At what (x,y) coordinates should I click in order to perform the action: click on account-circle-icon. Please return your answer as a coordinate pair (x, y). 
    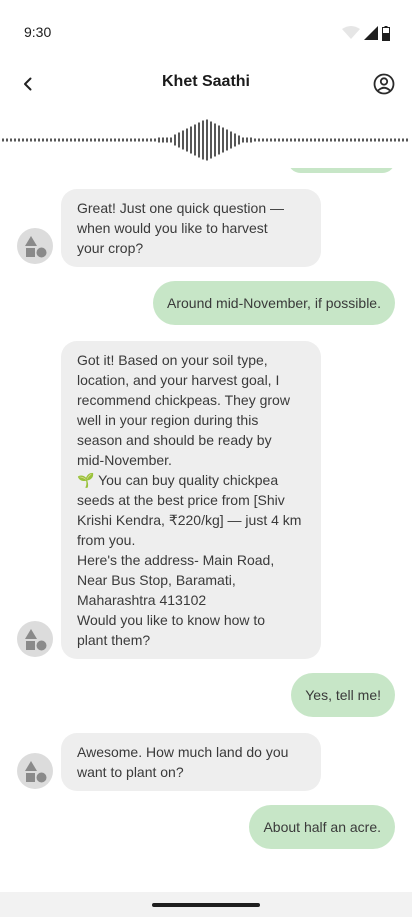
    Looking at the image, I should click on (384, 84).